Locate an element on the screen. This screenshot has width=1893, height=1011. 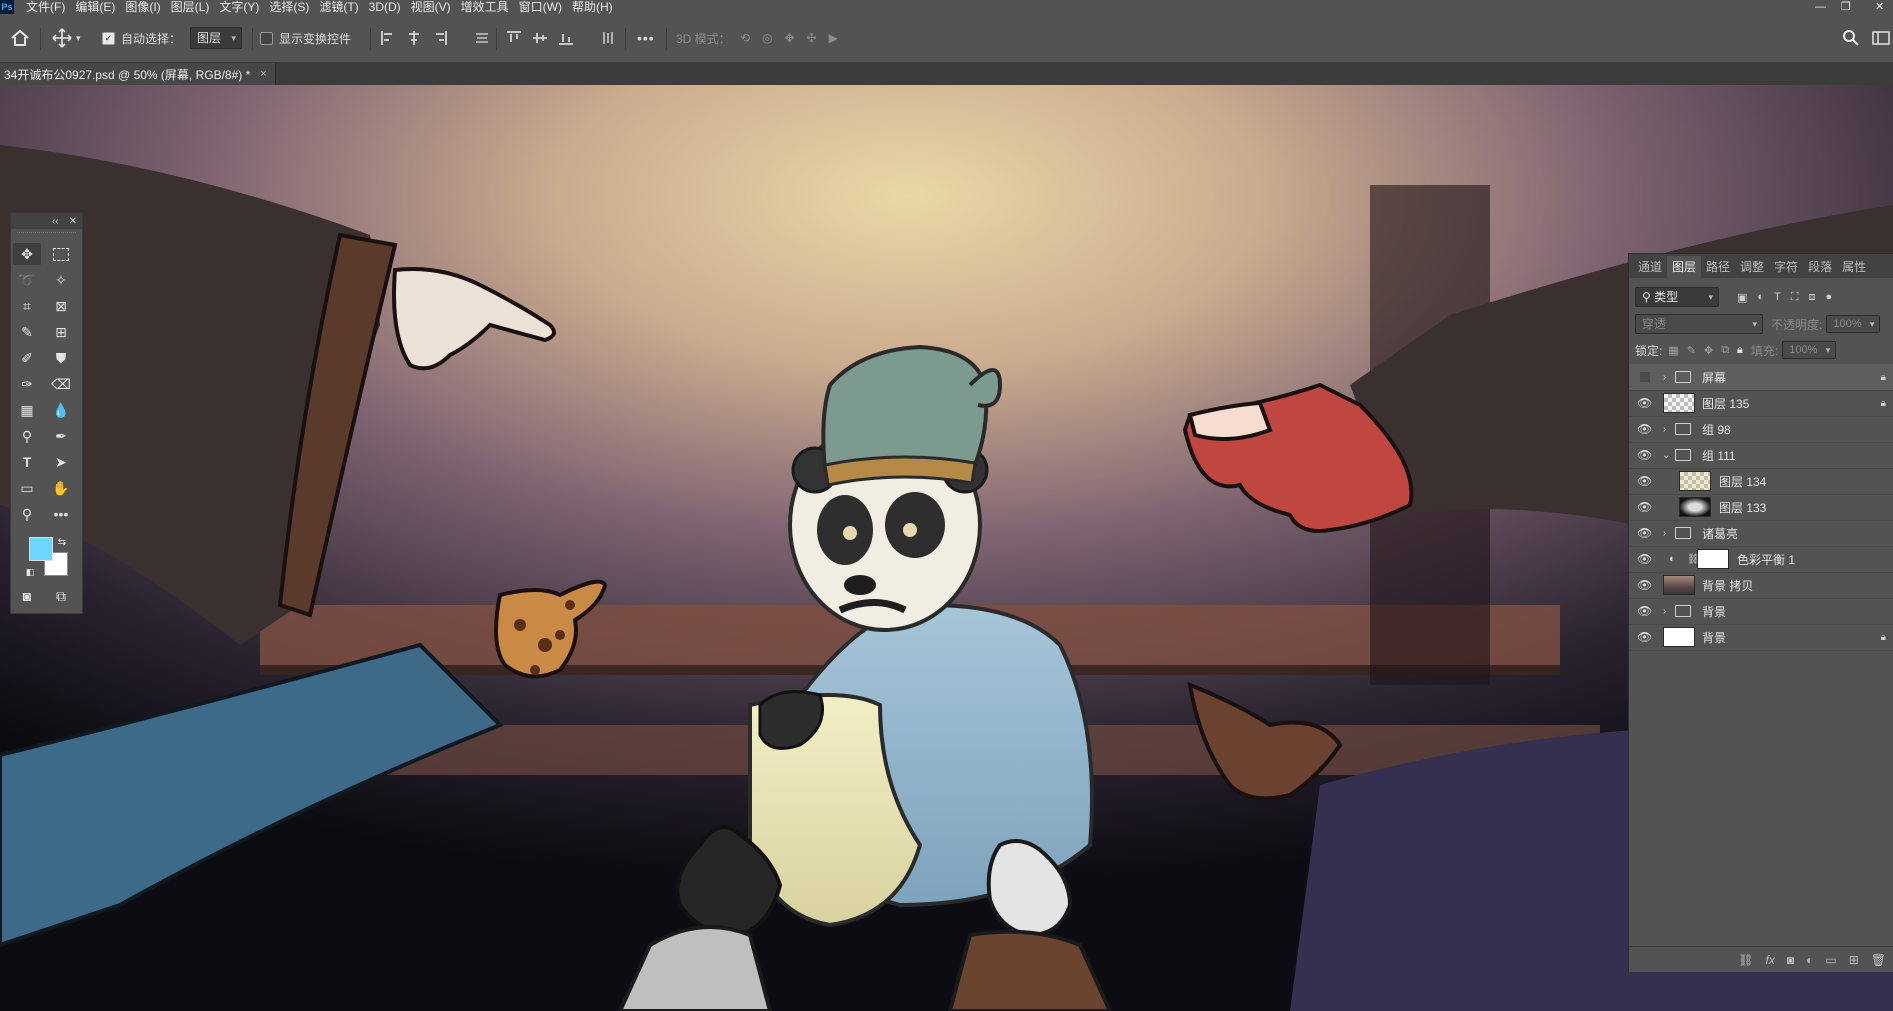
layer-row: 👁︎ ⌄ 组 111 is located at coordinates (1761, 455).